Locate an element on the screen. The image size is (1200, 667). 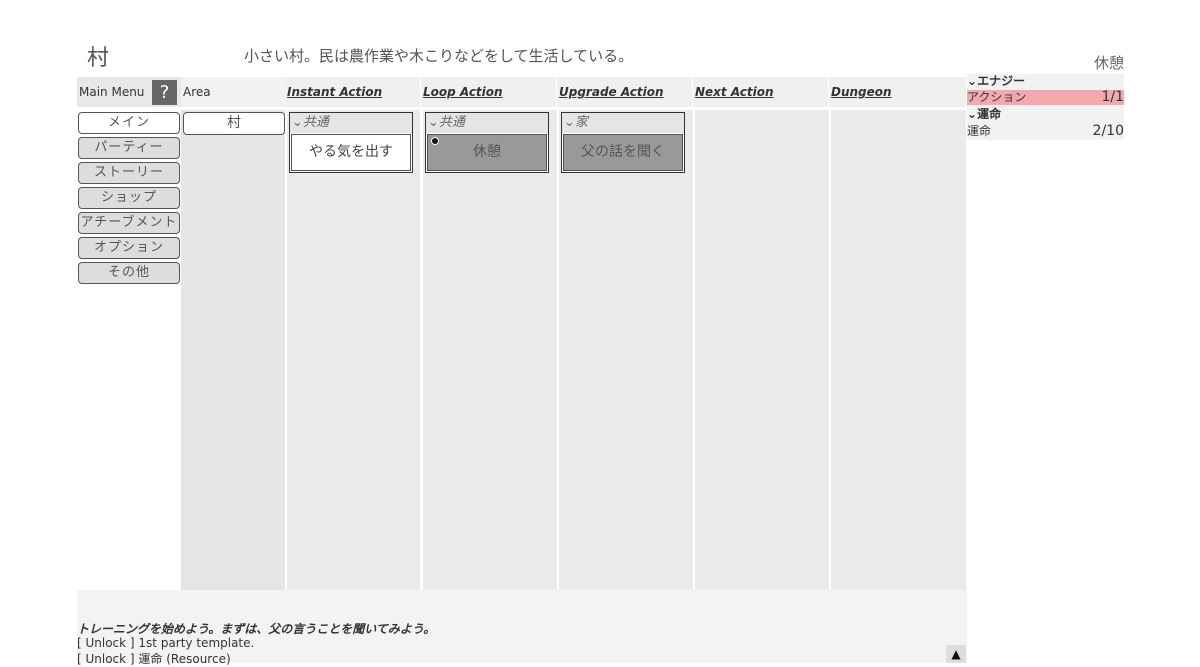
area-column: 村 is located at coordinates (233, 350).